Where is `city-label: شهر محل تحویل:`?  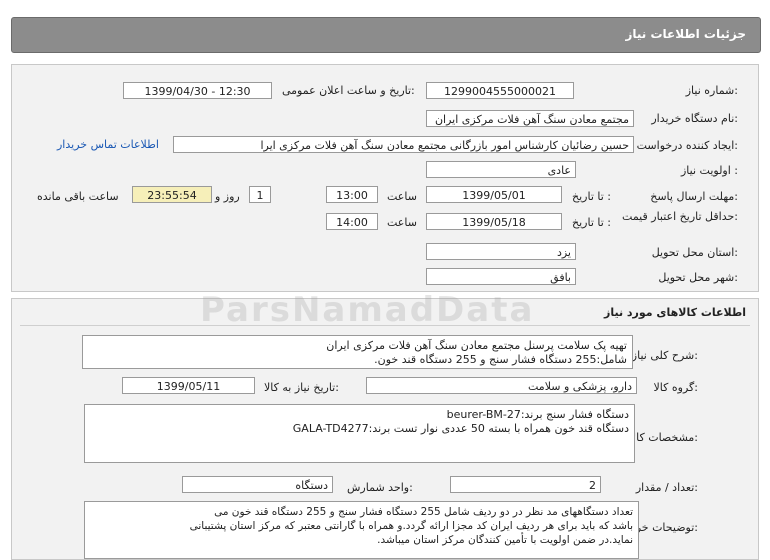
city-label: شهر محل تحویل: is located at coordinates (698, 277).